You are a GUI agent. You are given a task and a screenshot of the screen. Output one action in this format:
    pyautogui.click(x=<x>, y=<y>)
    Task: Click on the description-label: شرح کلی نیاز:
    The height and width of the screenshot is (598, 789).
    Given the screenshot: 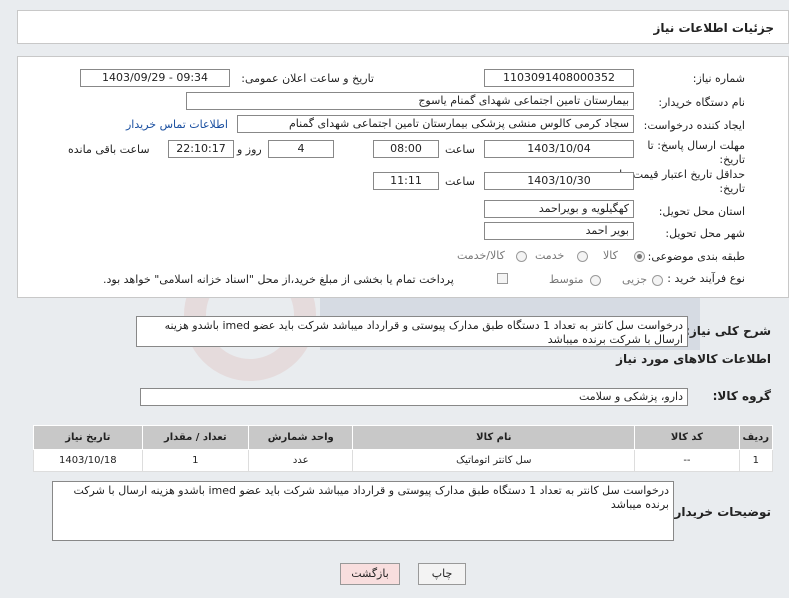 What is the action you would take?
    pyautogui.click(x=728, y=331)
    